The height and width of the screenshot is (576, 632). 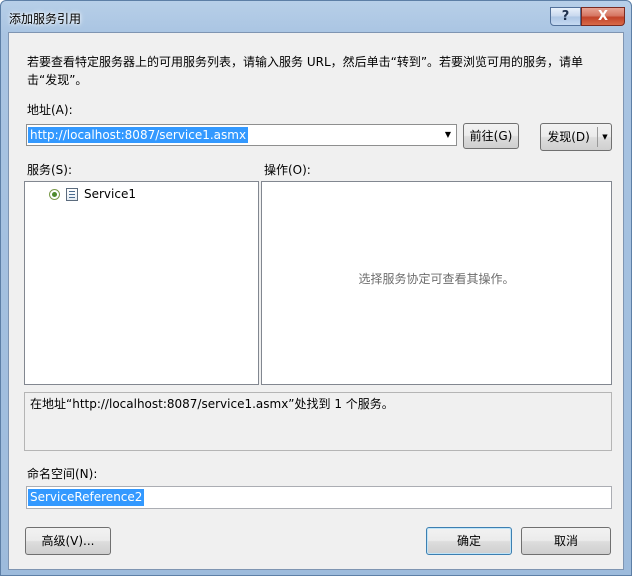 What do you see at coordinates (469, 541) in the screenshot?
I see `ok-button: 确定` at bounding box center [469, 541].